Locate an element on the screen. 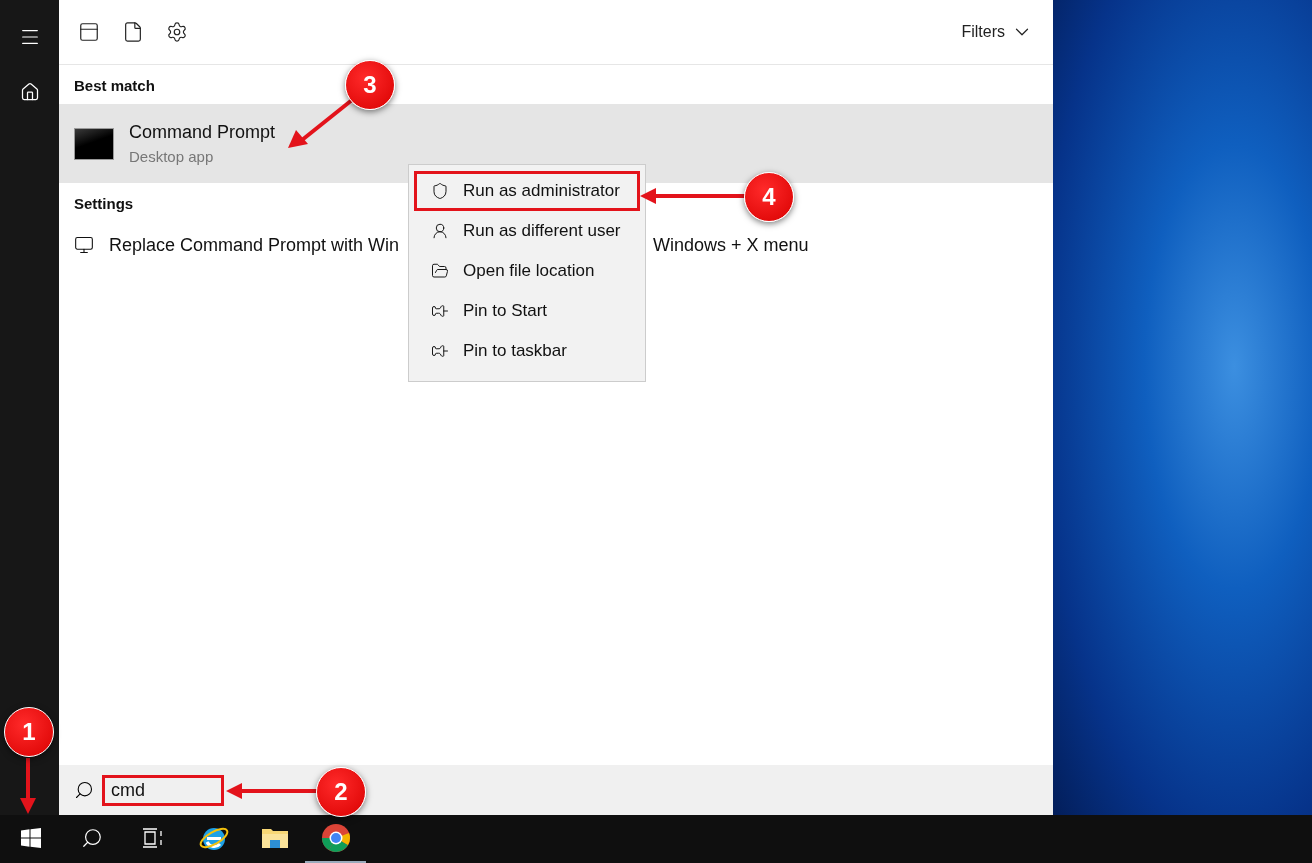  menu-item: Run as different user is located at coordinates (527, 231).